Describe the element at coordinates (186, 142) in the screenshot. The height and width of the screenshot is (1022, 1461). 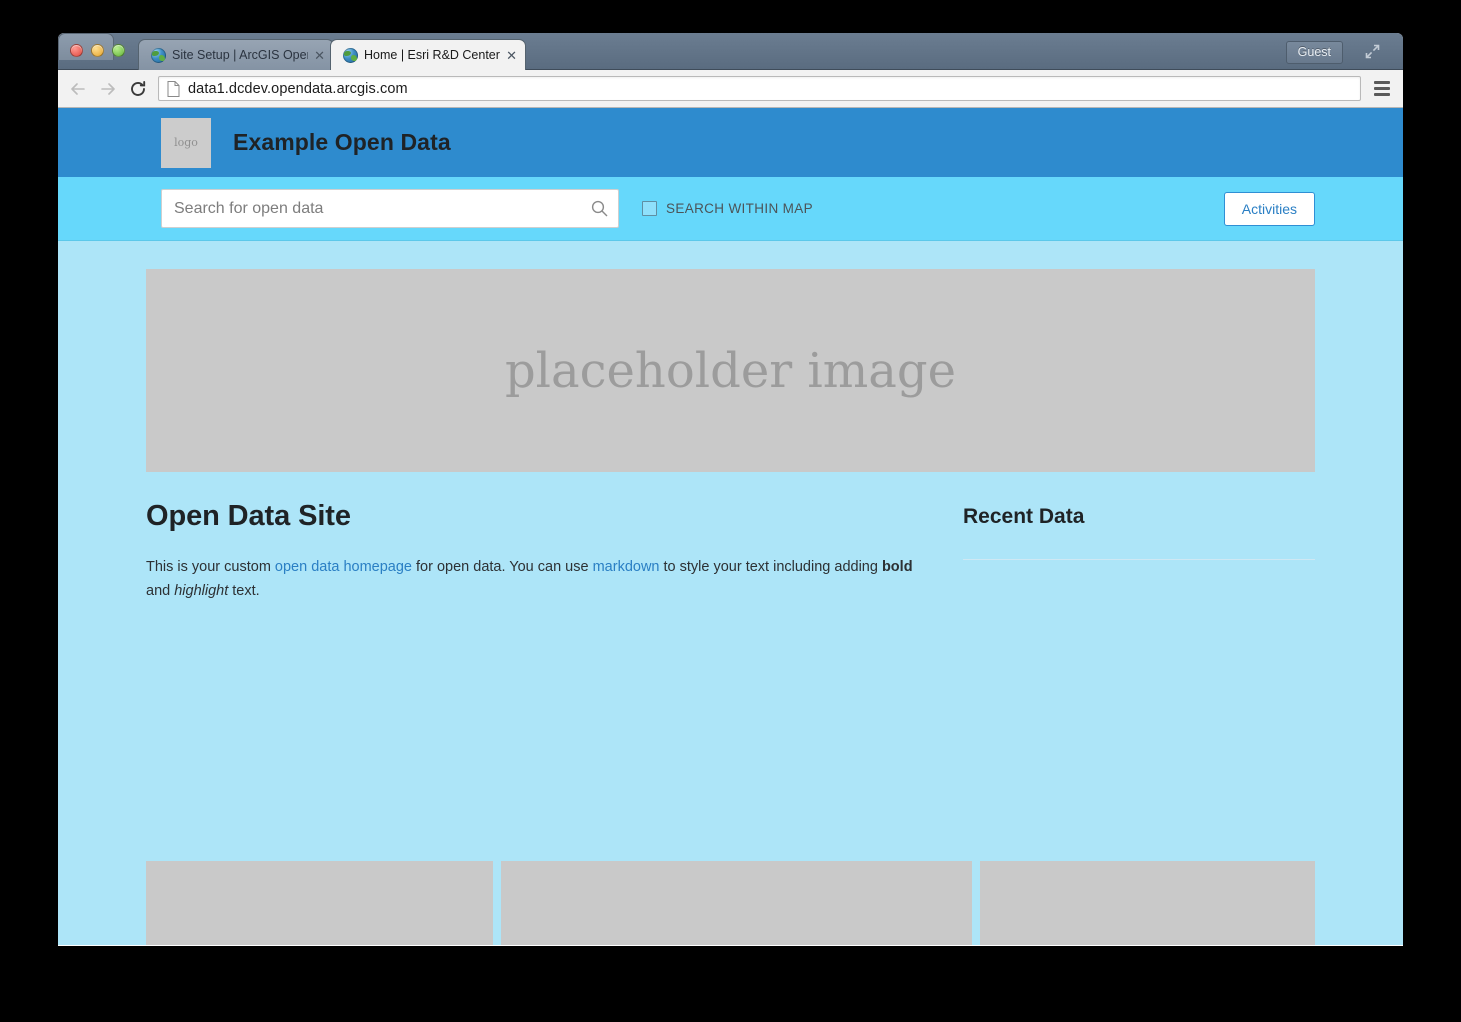
I see `site-logo-placeholder: logo` at that location.